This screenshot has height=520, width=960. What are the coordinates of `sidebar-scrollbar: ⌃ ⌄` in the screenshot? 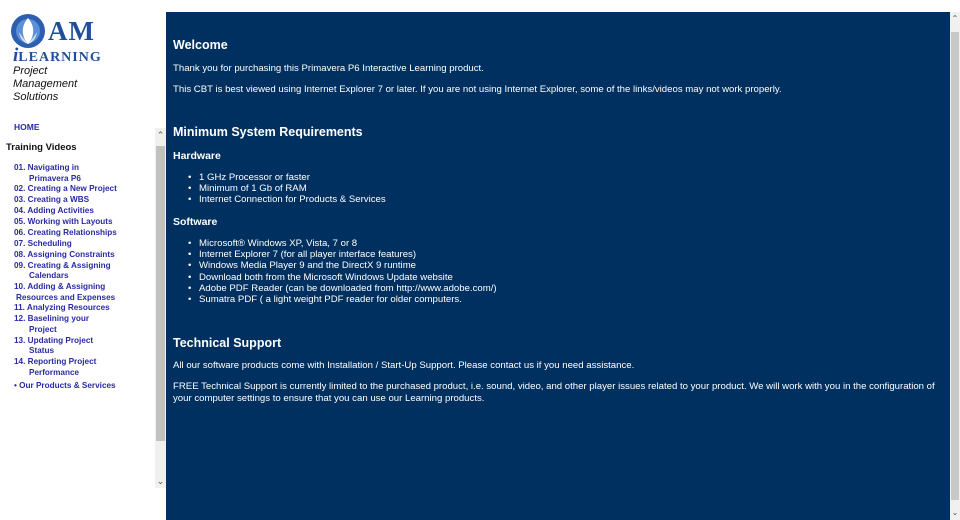 It's located at (160, 308).